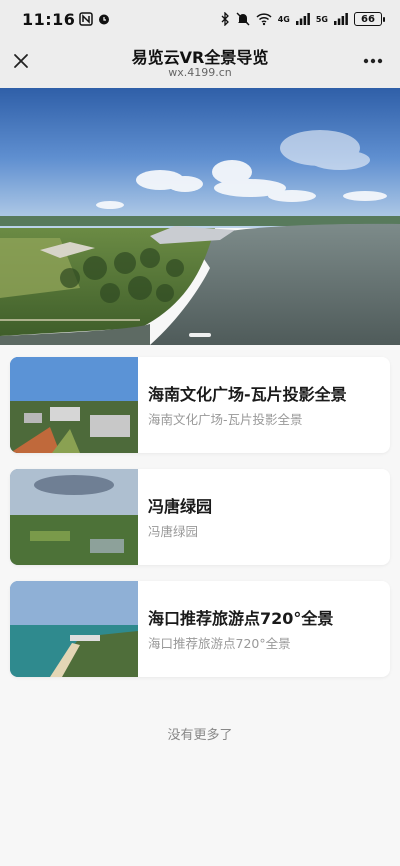  I want to click on close-icon, so click(21, 61).